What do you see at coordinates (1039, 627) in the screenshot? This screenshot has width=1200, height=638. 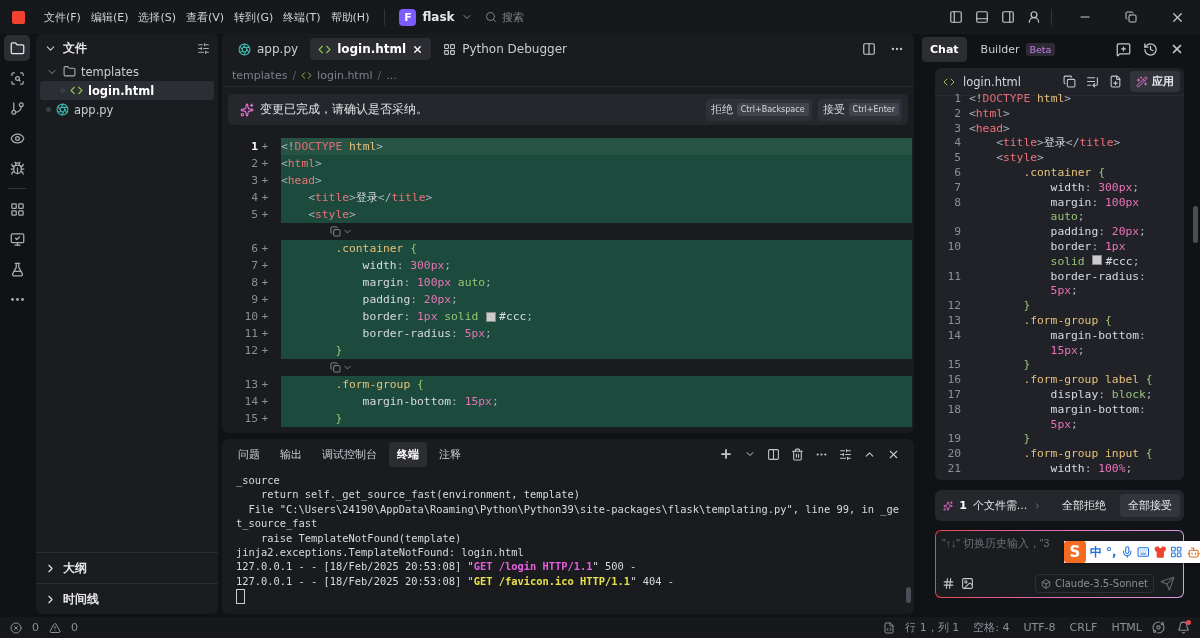 I see `encoding: UTF-8` at bounding box center [1039, 627].